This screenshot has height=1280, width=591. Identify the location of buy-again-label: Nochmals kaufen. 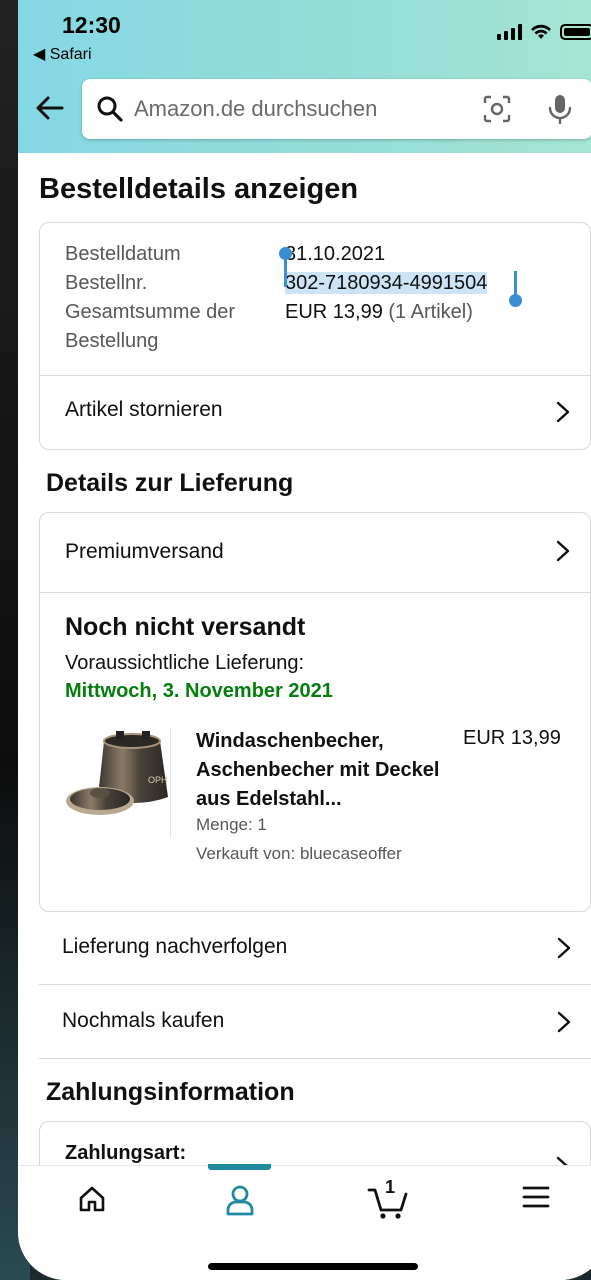
(143, 1020).